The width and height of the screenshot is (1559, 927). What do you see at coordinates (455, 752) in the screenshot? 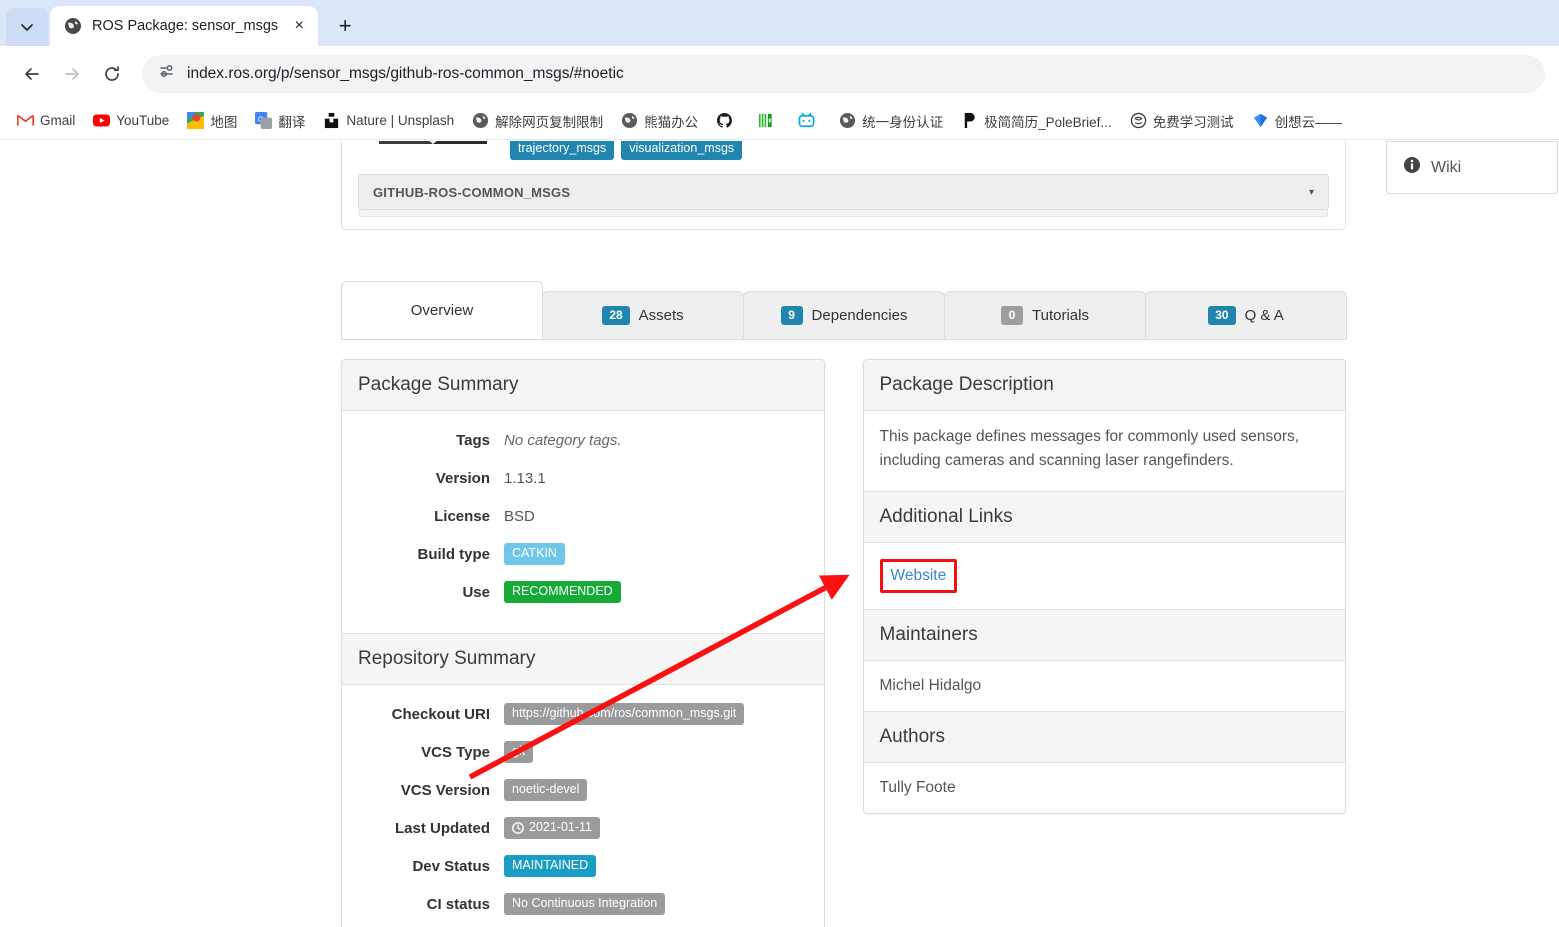
I see `row-label: VCS Type` at bounding box center [455, 752].